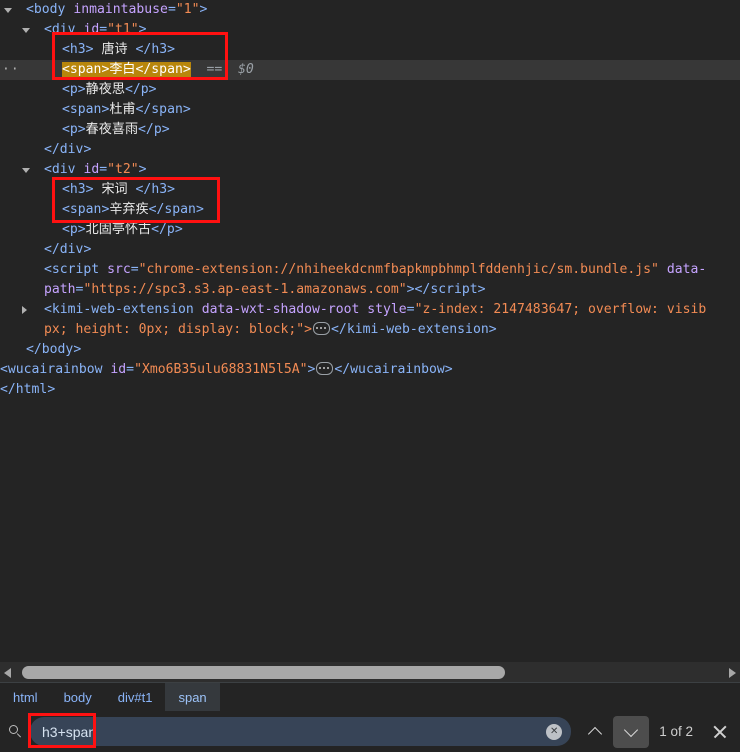 This screenshot has width=740, height=752. I want to click on dom-node-line: <span>杜甫</span>, so click(370, 110).